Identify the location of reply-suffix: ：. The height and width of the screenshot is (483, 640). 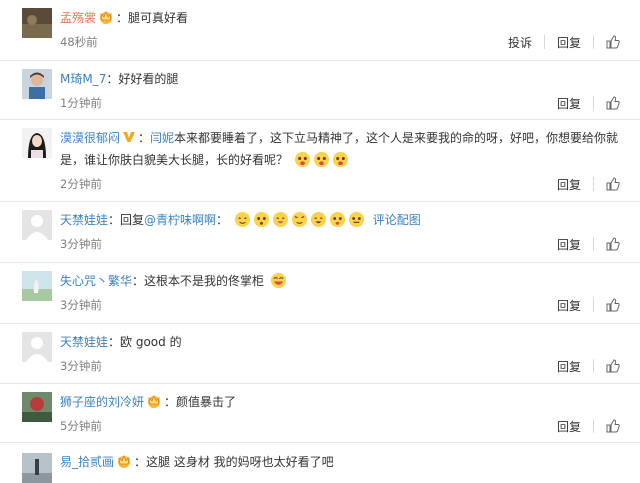
(222, 220).